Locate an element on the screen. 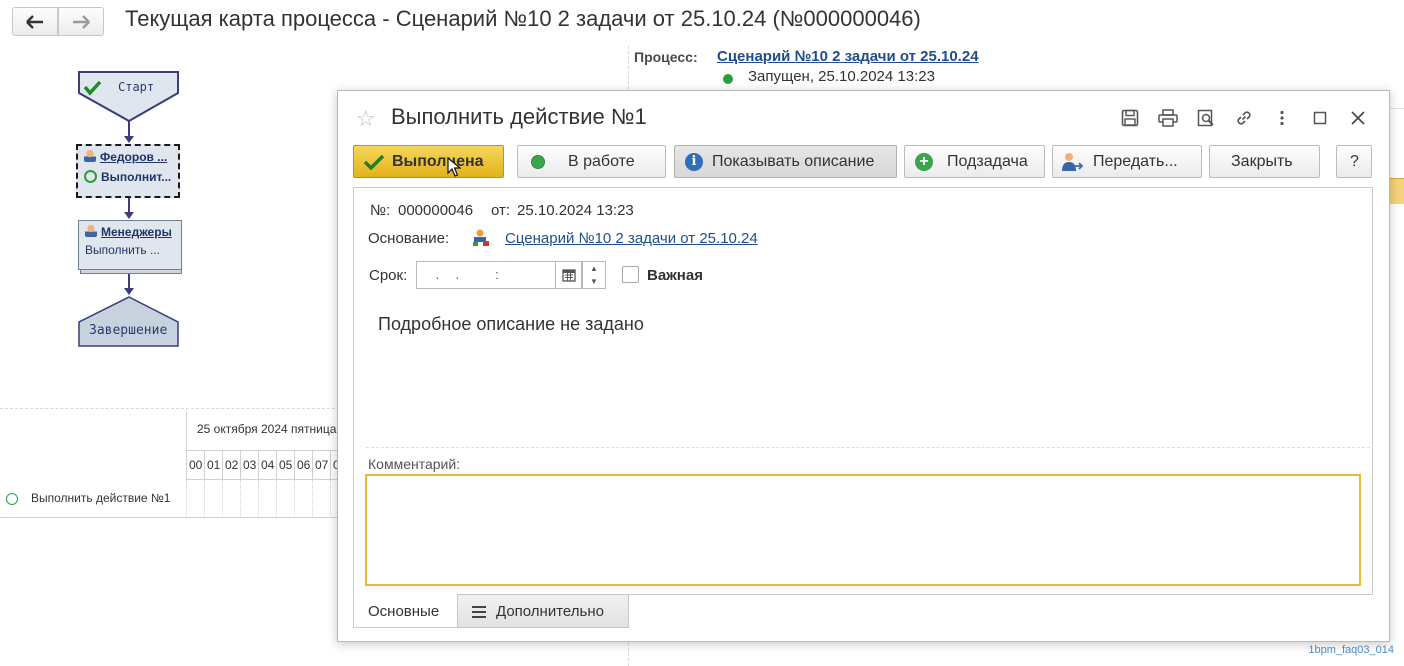 This screenshot has width=1404, height=666. base-label: Основание: is located at coordinates (409, 238).